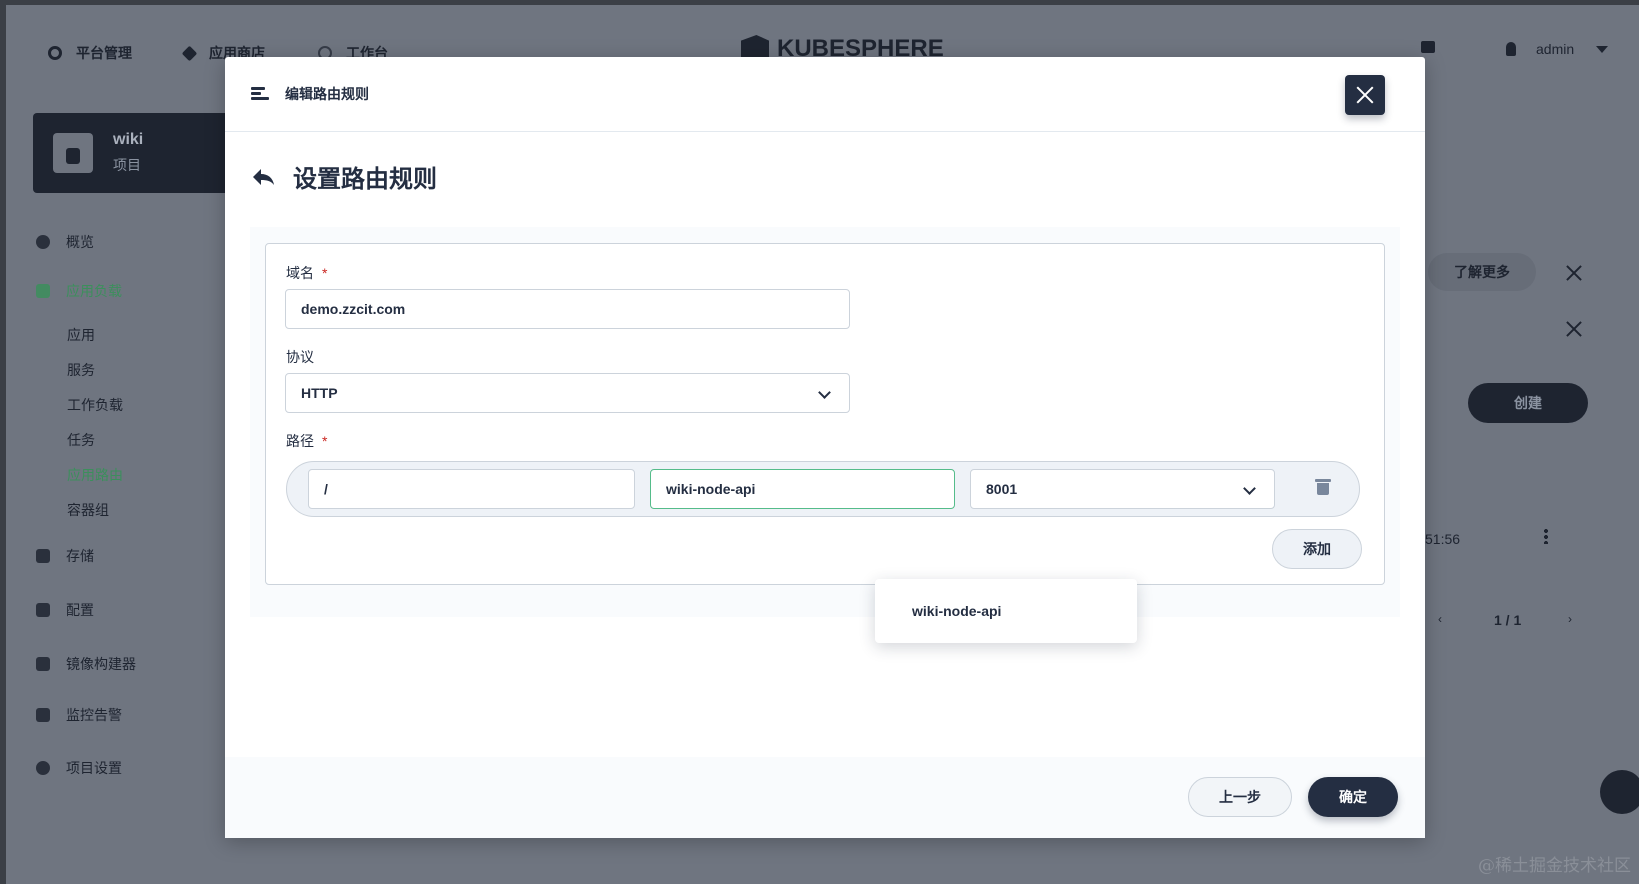 This screenshot has height=884, width=1639. I want to click on toolbox-button, so click(1619, 792).